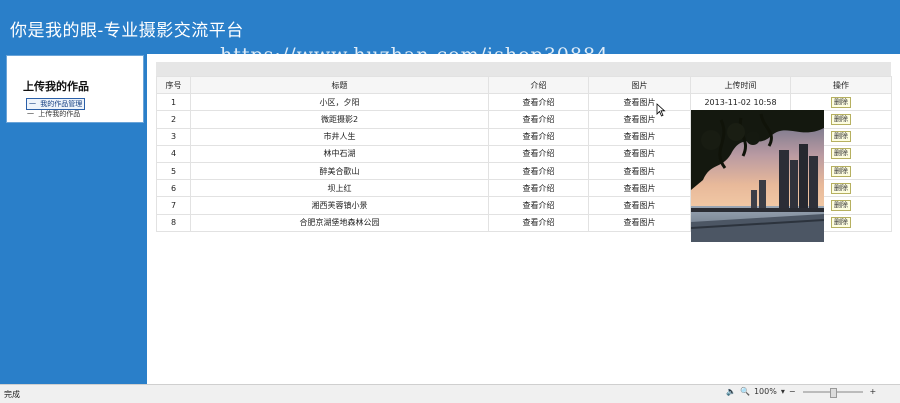 The height and width of the screenshot is (403, 900). What do you see at coordinates (173, 136) in the screenshot?
I see `row-number: 3` at bounding box center [173, 136].